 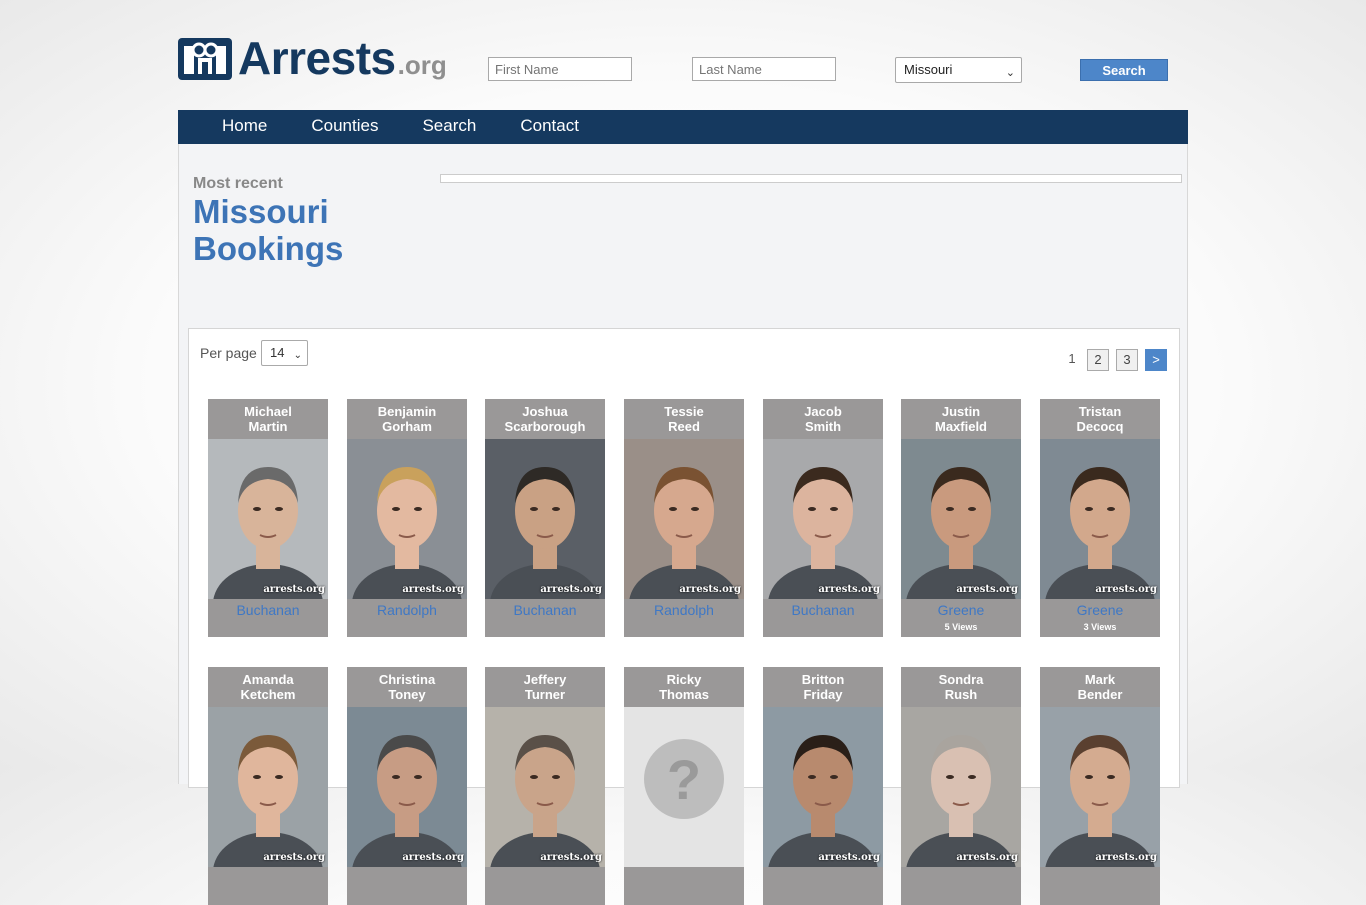 What do you see at coordinates (961, 679) in the screenshot?
I see `inmate-first-name: Sondra` at bounding box center [961, 679].